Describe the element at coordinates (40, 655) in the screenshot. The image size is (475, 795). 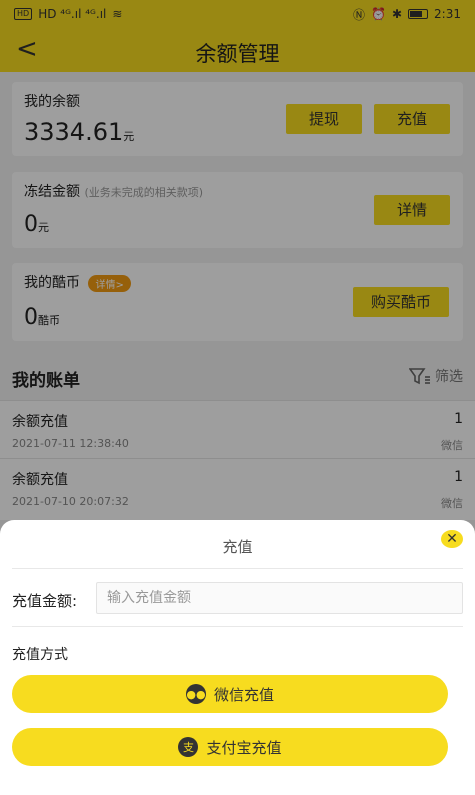
I see `method-label: 充值方式` at that location.